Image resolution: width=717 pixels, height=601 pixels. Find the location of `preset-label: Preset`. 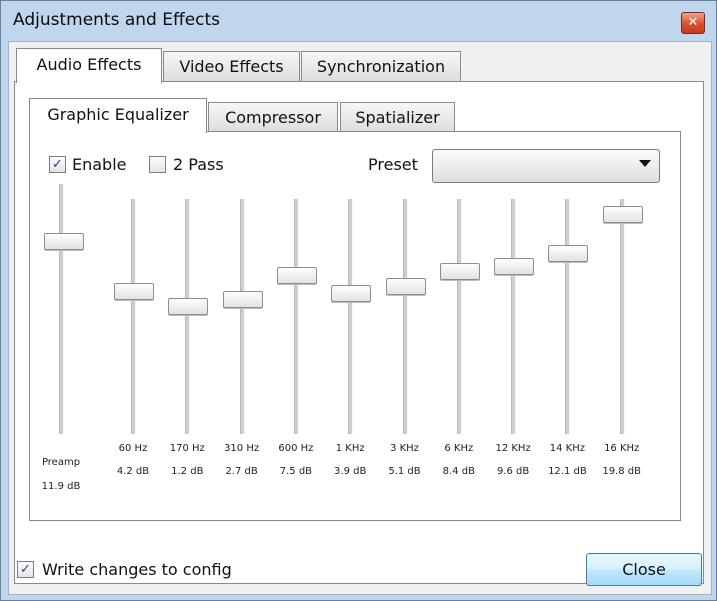

preset-label: Preset is located at coordinates (393, 164).